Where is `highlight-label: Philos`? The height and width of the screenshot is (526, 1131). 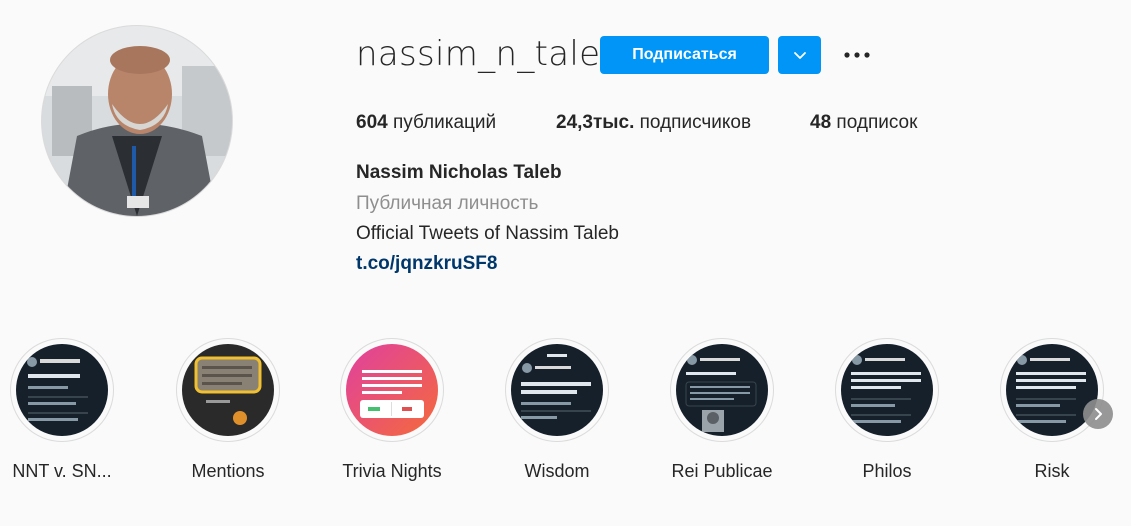 highlight-label: Philos is located at coordinates (887, 471).